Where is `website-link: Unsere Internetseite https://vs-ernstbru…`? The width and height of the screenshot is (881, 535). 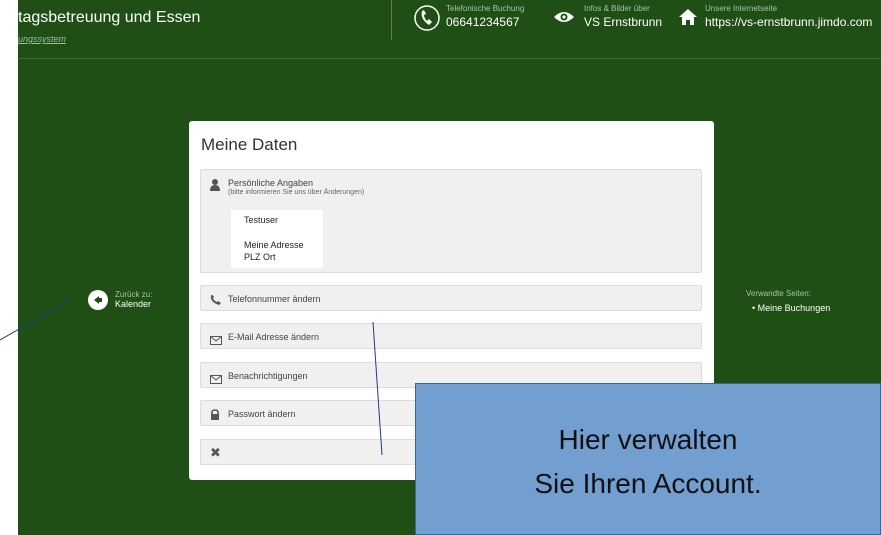 website-link: Unsere Internetseite https://vs-ernstbru… is located at coordinates (788, 15).